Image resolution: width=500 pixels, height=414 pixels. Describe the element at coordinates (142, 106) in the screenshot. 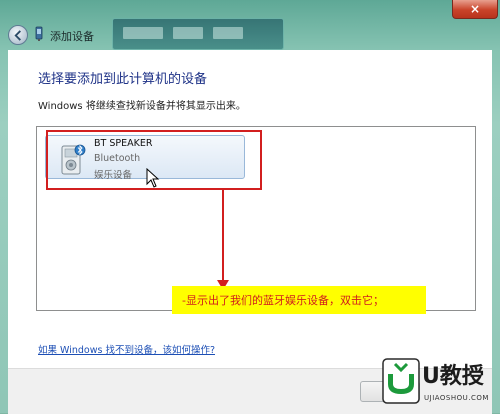

I see `search-status-text: Windows 将继续查找新设备并将其显示出来。` at that location.